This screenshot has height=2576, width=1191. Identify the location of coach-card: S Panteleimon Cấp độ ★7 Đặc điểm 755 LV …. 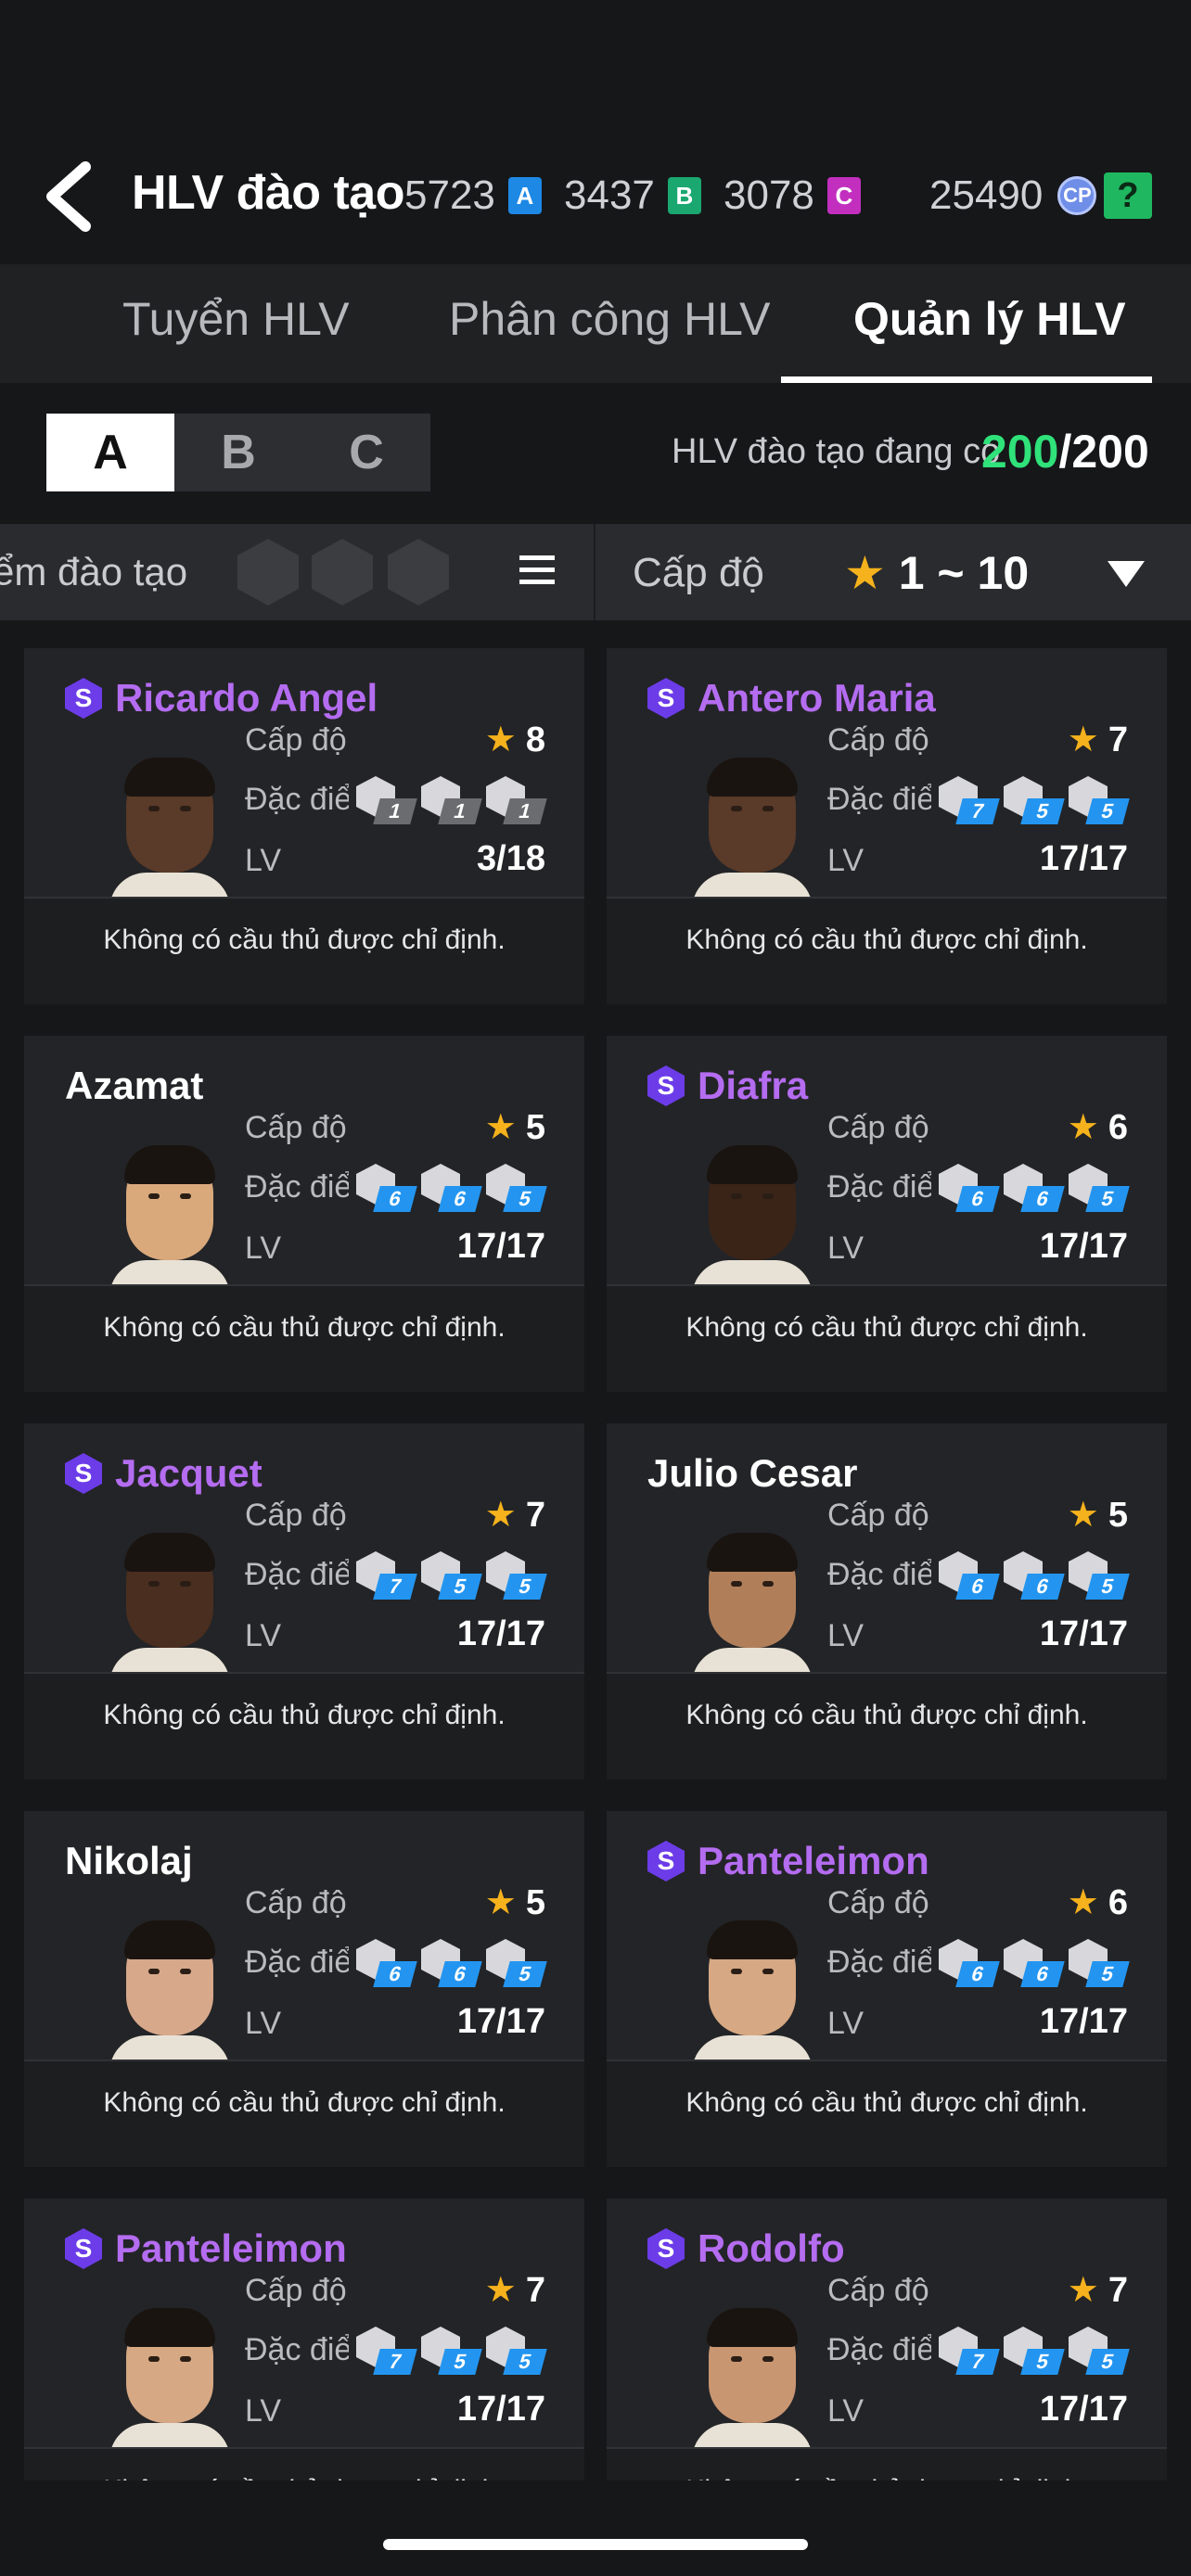
(304, 2339).